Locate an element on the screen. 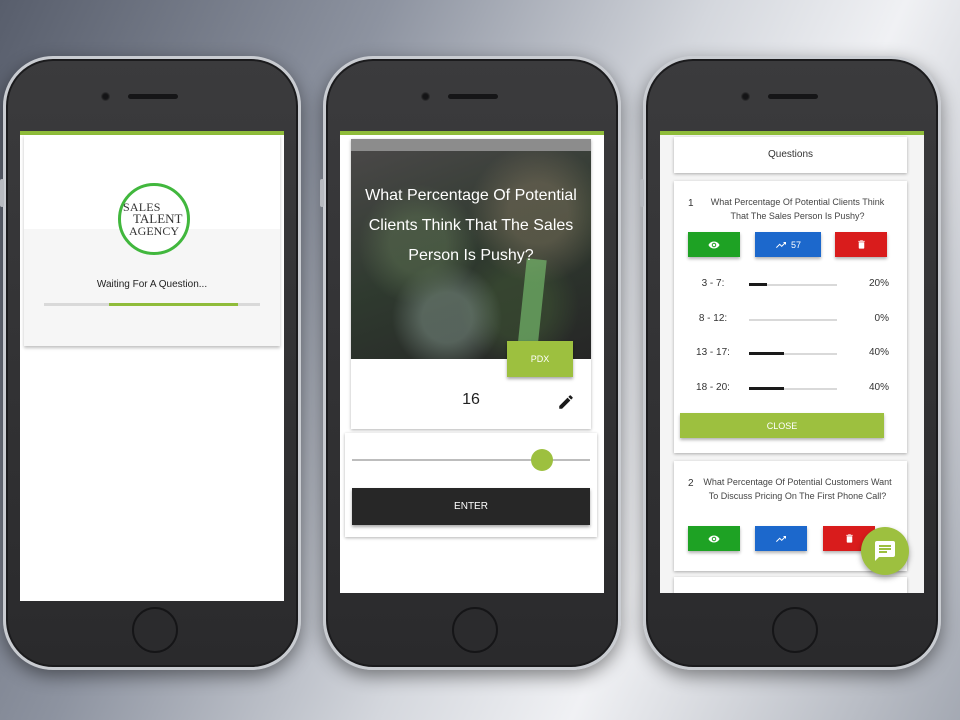 The height and width of the screenshot is (720, 960). stat-range: 8 - 12: is located at coordinates (713, 318).